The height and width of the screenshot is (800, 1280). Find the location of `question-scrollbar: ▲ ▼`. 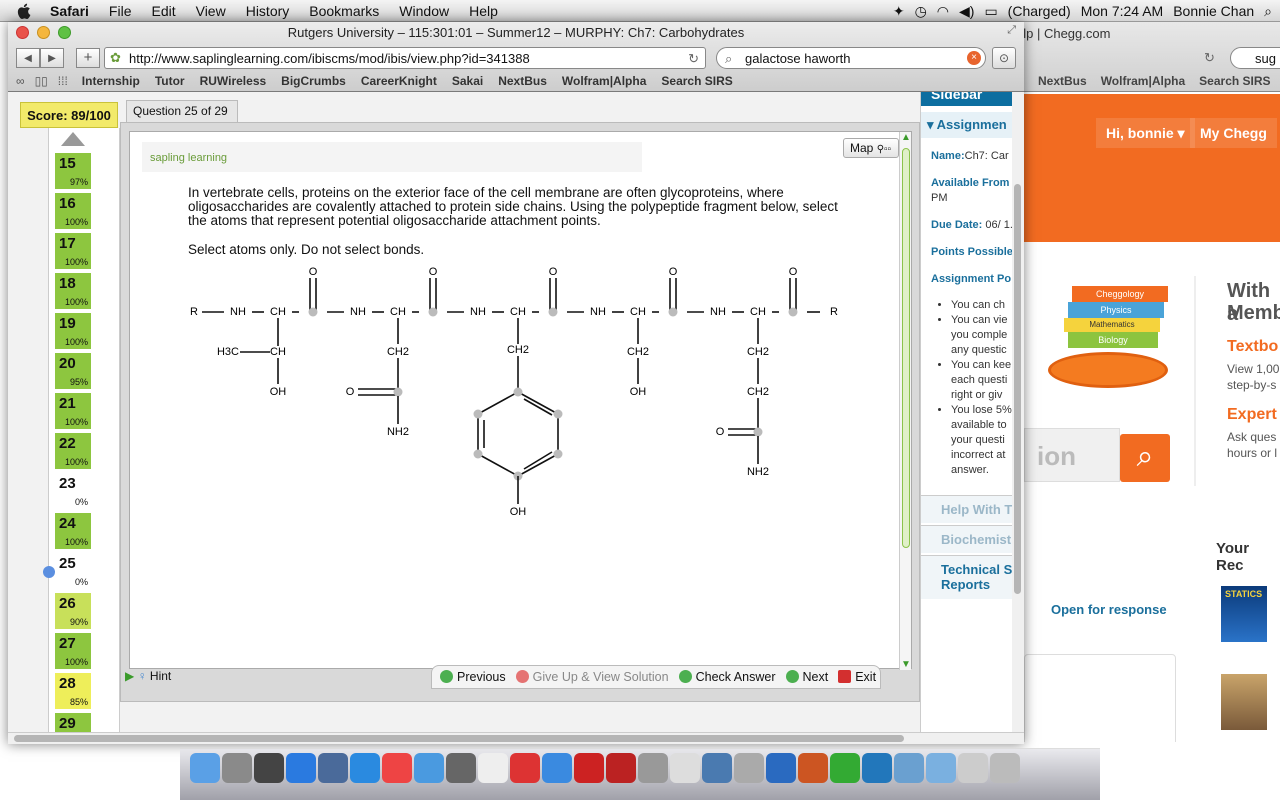

question-scrollbar: ▲ ▼ is located at coordinates (905, 401).